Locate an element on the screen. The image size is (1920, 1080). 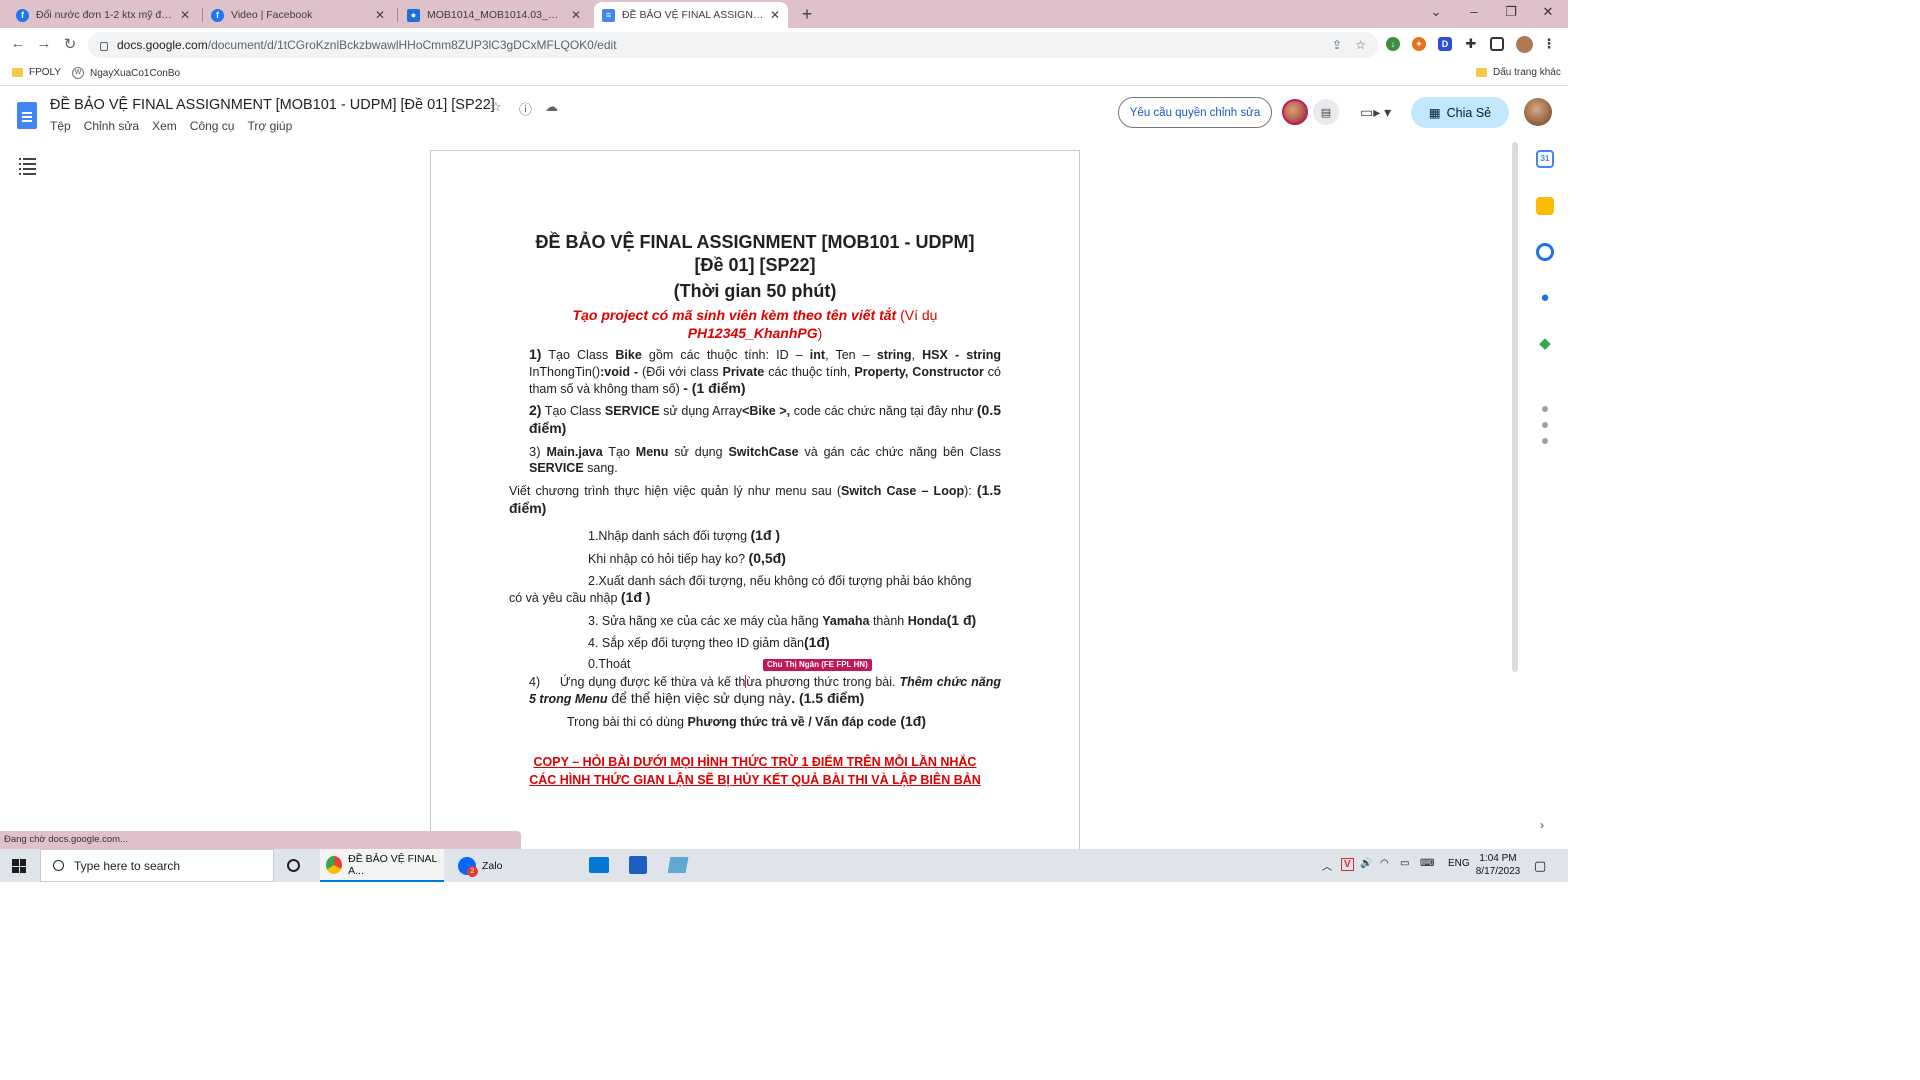
taskbar-search-box: Type here to search is located at coordinates (157, 865).